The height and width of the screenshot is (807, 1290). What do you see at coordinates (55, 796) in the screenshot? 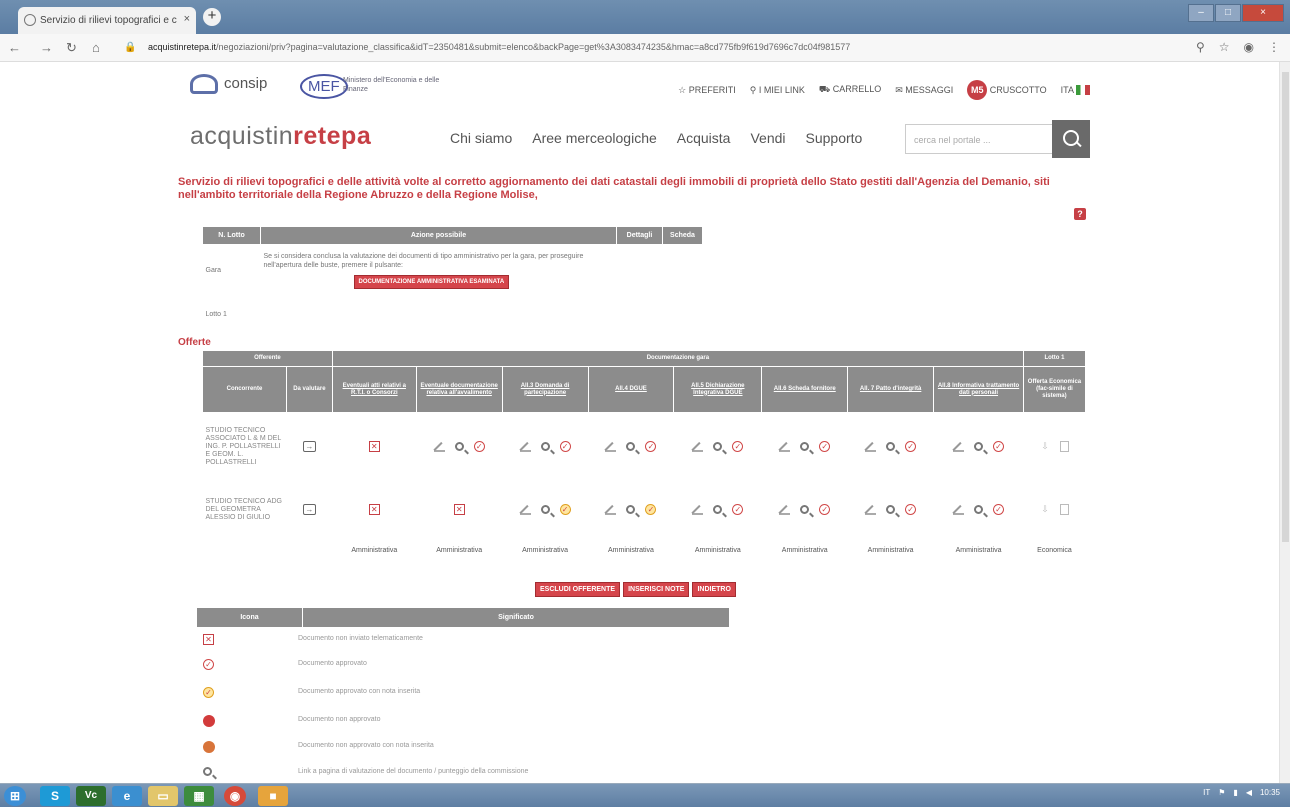
I see `skype-icon: S` at bounding box center [55, 796].